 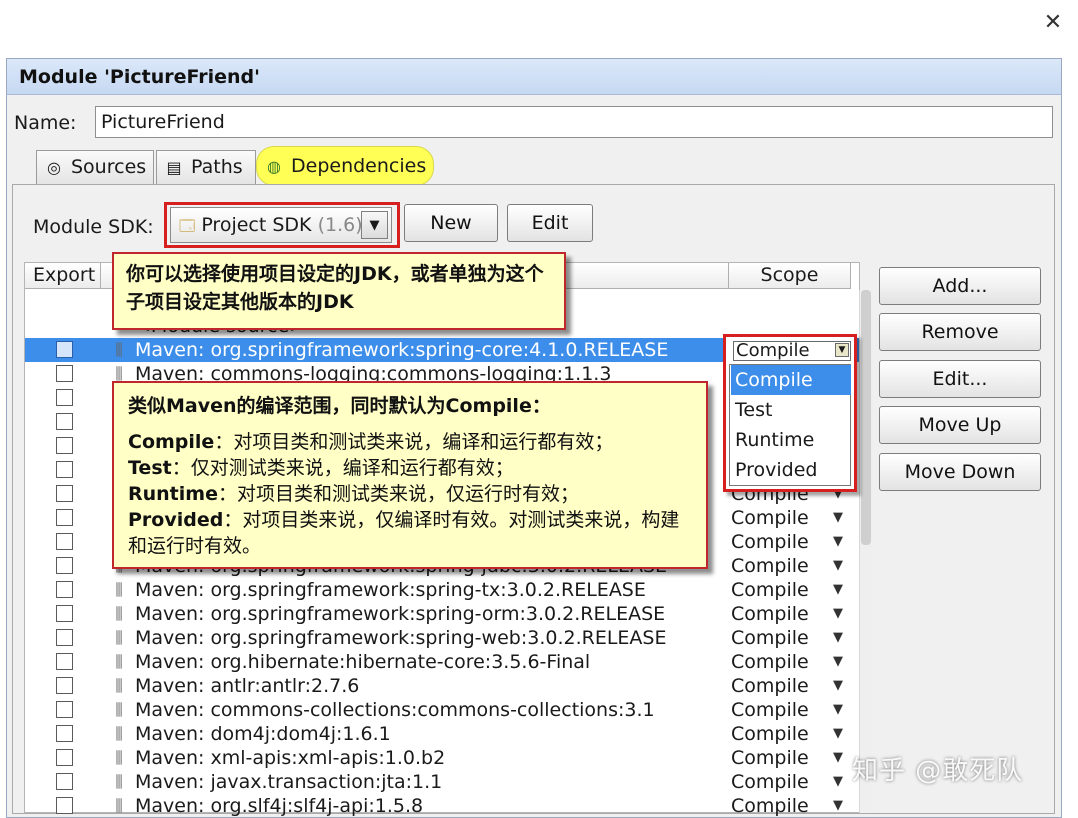 What do you see at coordinates (791, 440) in the screenshot?
I see `scope-option-runtime: Runtime` at bounding box center [791, 440].